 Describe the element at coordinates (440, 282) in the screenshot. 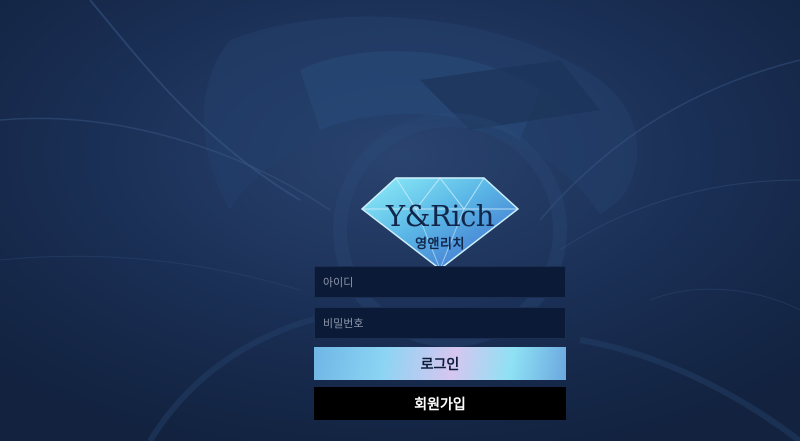

I see `id-input` at that location.